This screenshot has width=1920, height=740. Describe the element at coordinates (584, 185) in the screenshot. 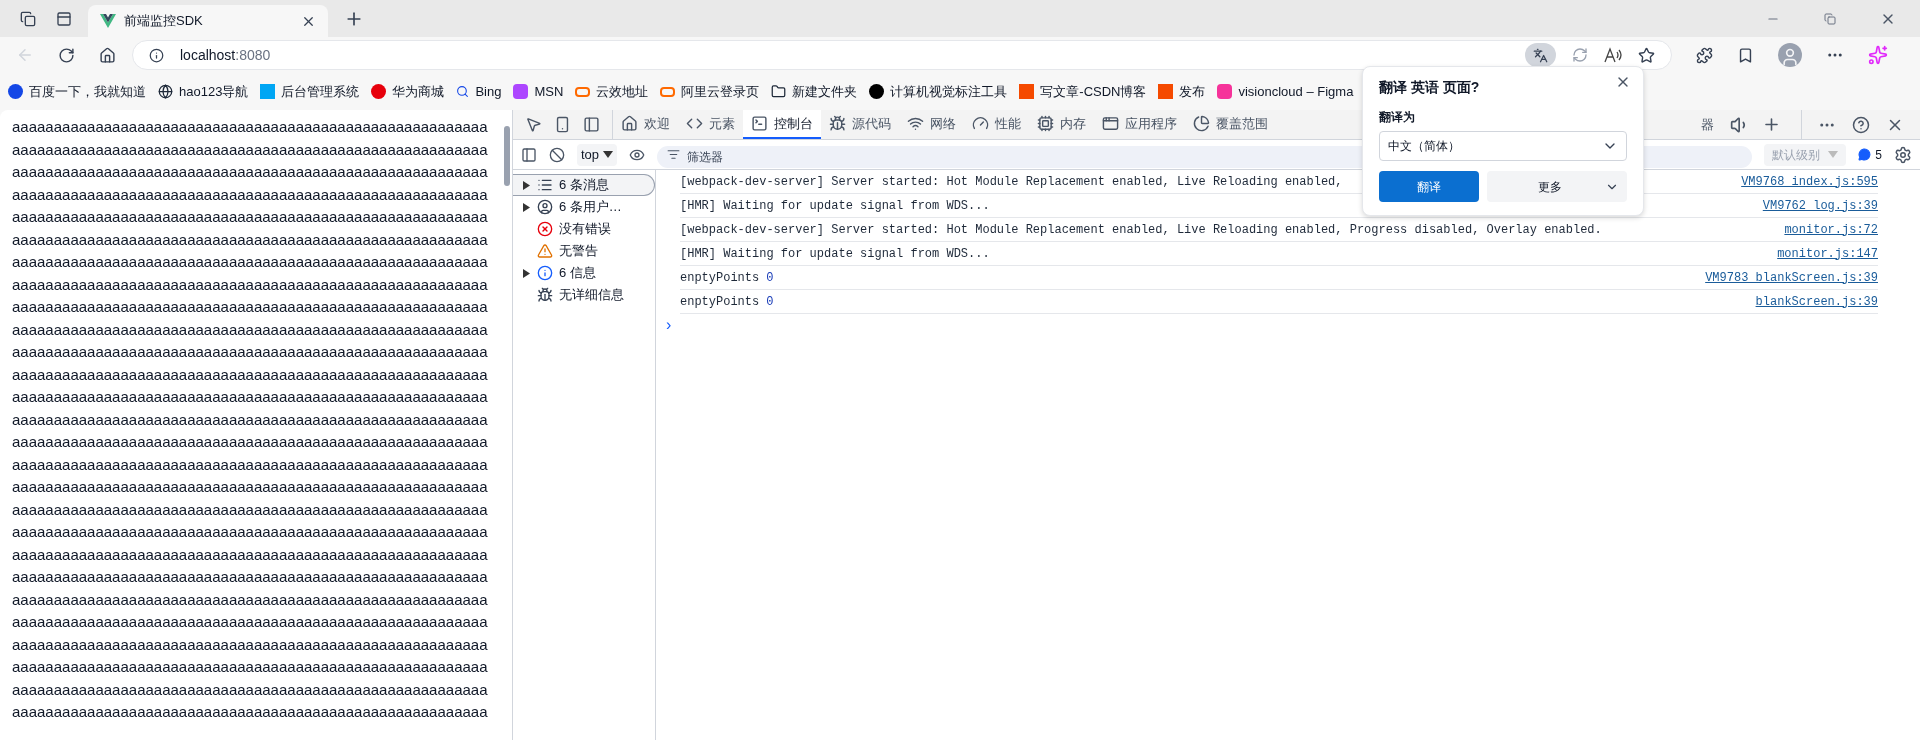

I see `sidebar-item: 6 条消息` at that location.